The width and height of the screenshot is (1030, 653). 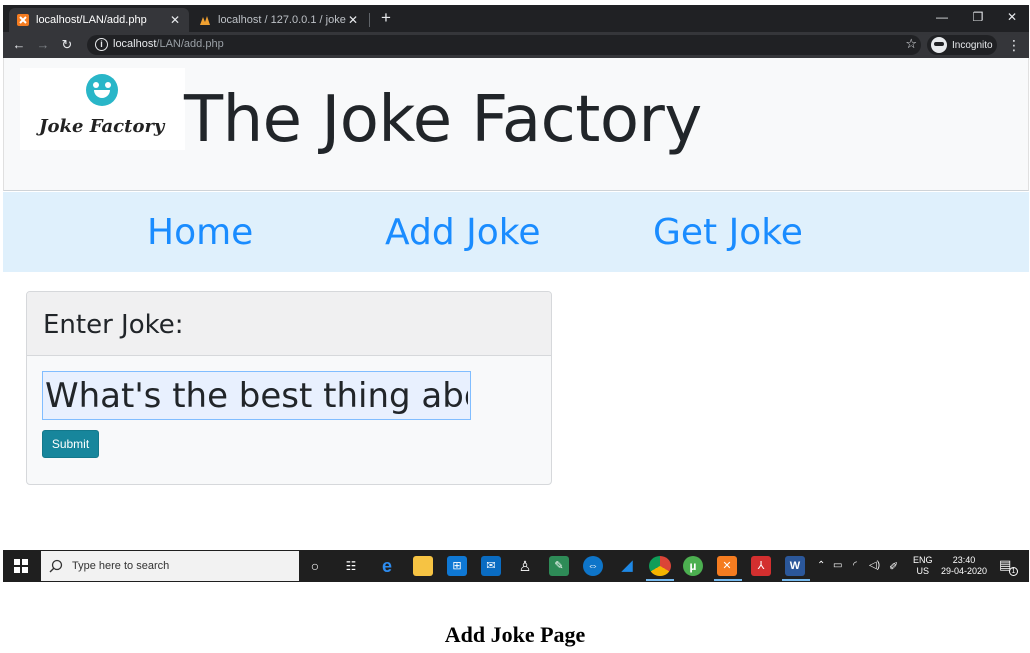 I want to click on search-placeholder: Type here to search, so click(x=121, y=566).